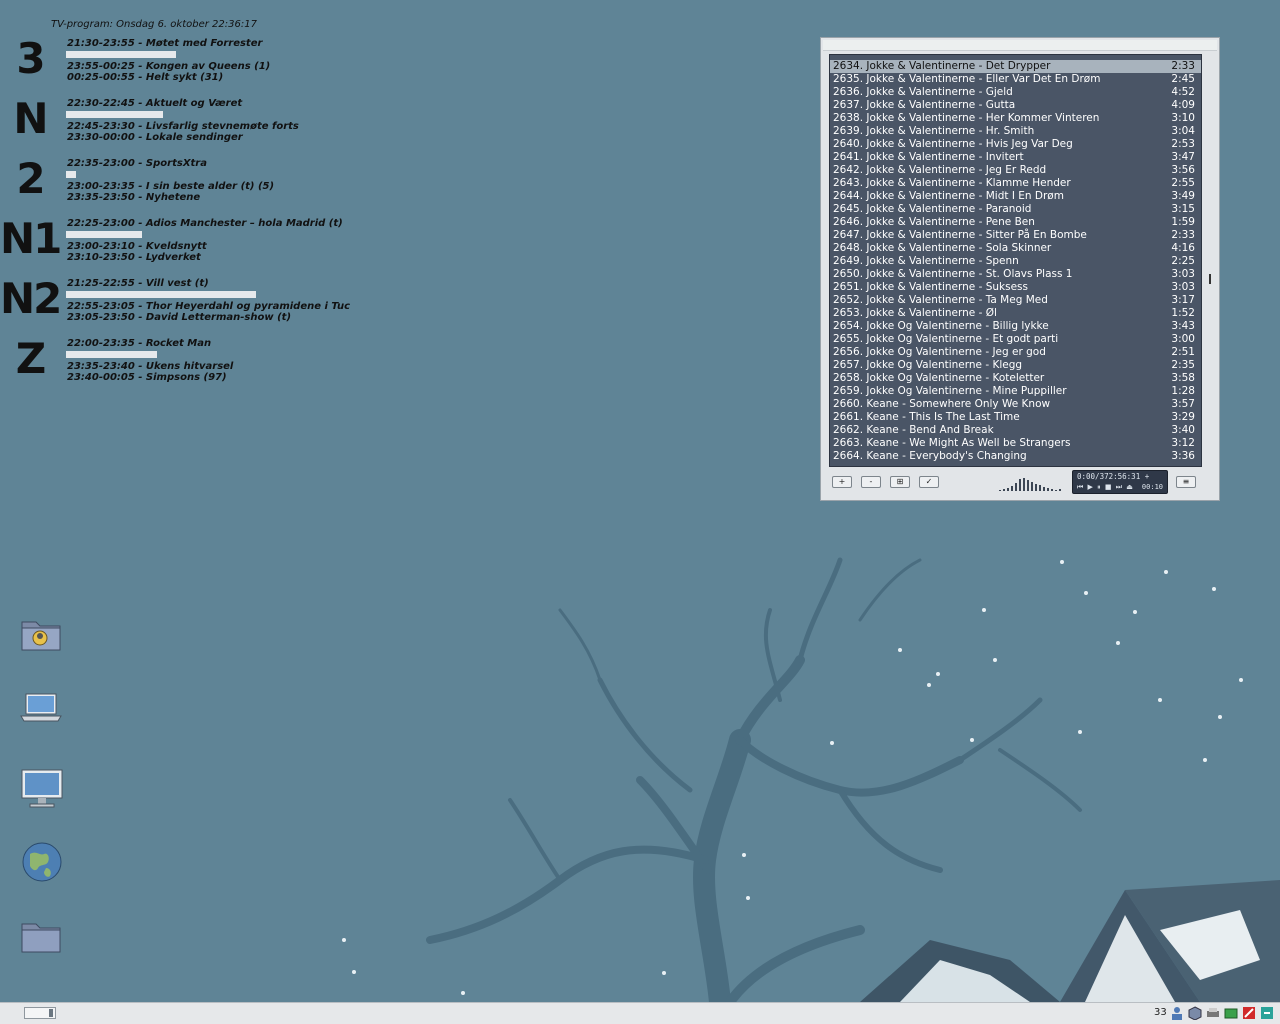 The height and width of the screenshot is (1024, 1280). I want to click on computer-icon, so click(42, 790).